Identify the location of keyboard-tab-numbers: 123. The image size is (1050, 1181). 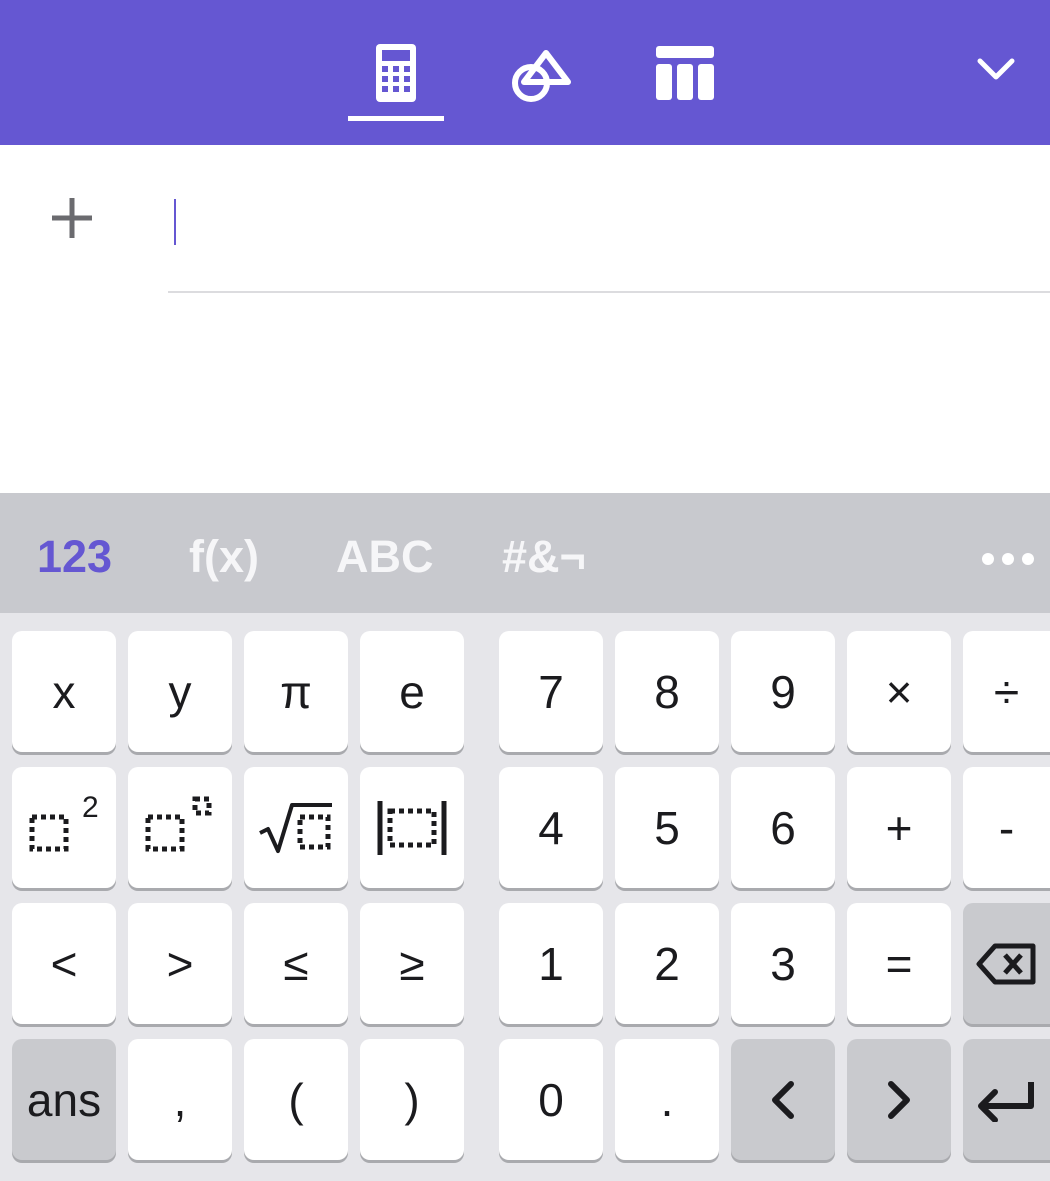
(74, 557).